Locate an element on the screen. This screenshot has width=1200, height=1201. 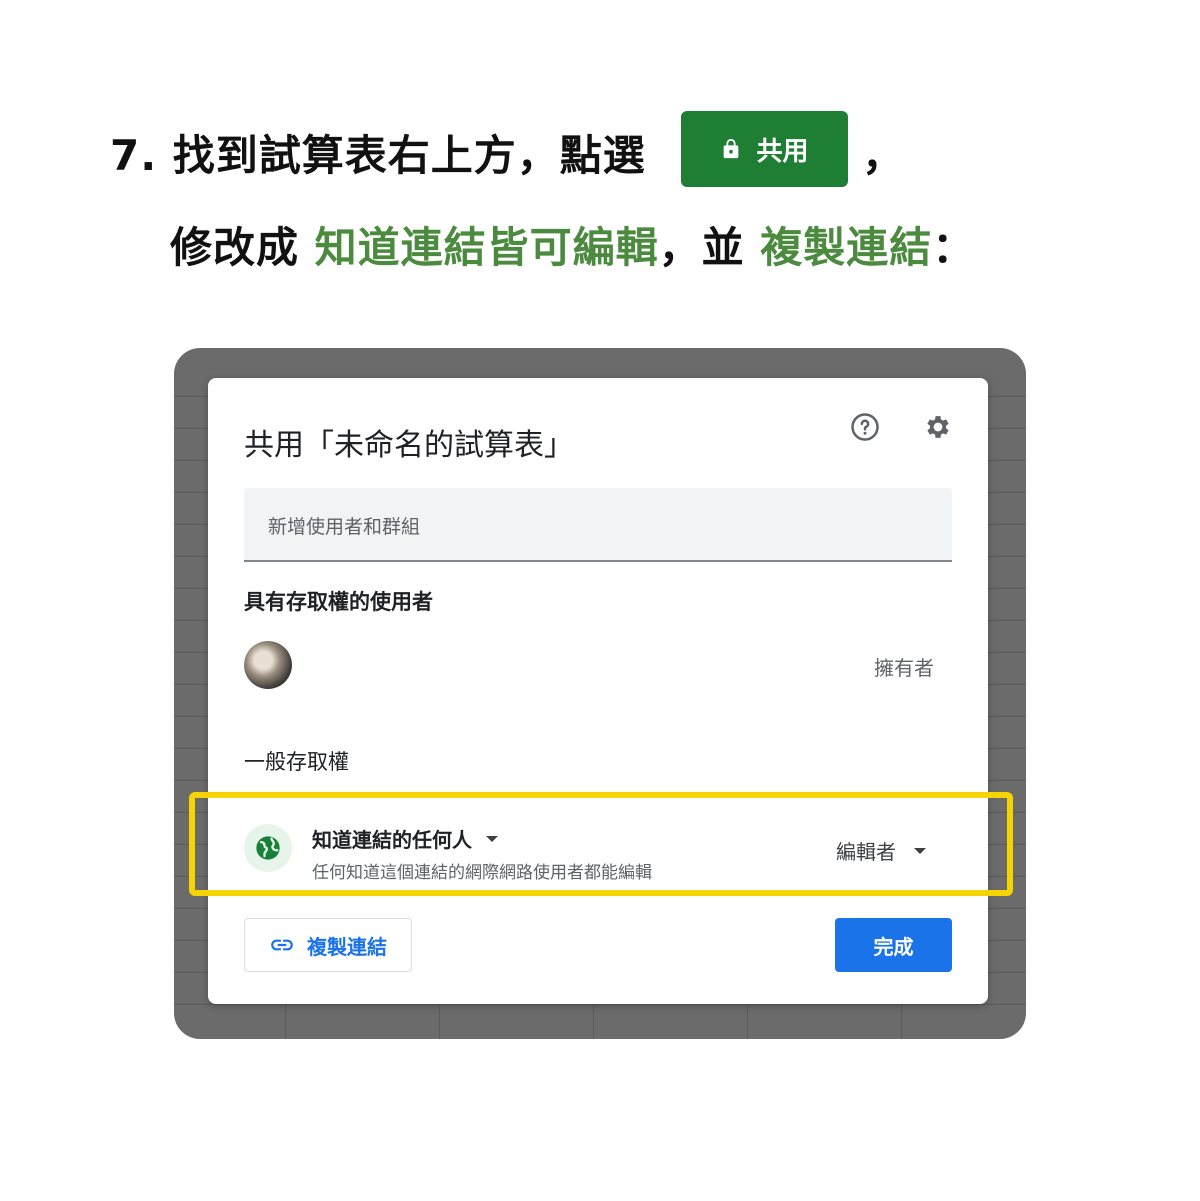
done-button: 完成 is located at coordinates (893, 945).